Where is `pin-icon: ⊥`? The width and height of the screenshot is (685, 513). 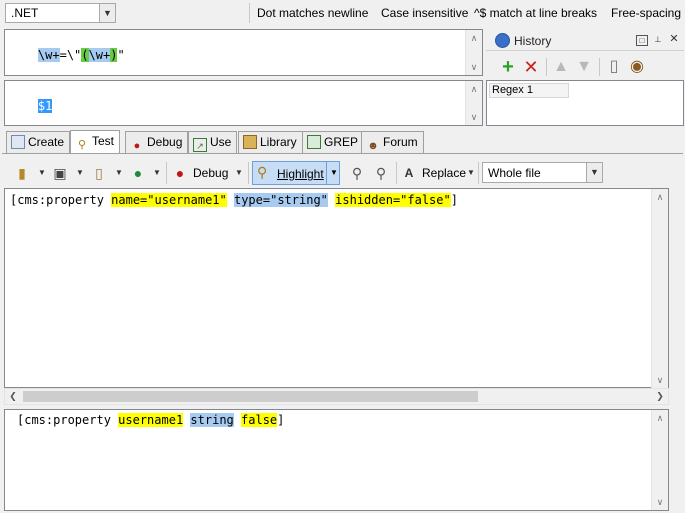
pin-icon: ⊥ is located at coordinates (658, 40).